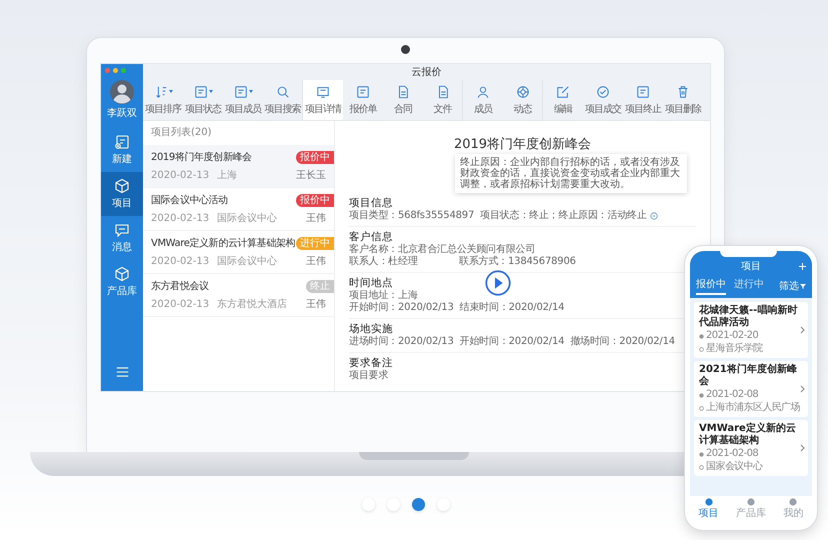 The image size is (828, 540). Describe the element at coordinates (238, 209) in the screenshot. I see `project-row: 国际会议中心活动 报价中 2020-02-13 国际会议中心 王伟` at that location.